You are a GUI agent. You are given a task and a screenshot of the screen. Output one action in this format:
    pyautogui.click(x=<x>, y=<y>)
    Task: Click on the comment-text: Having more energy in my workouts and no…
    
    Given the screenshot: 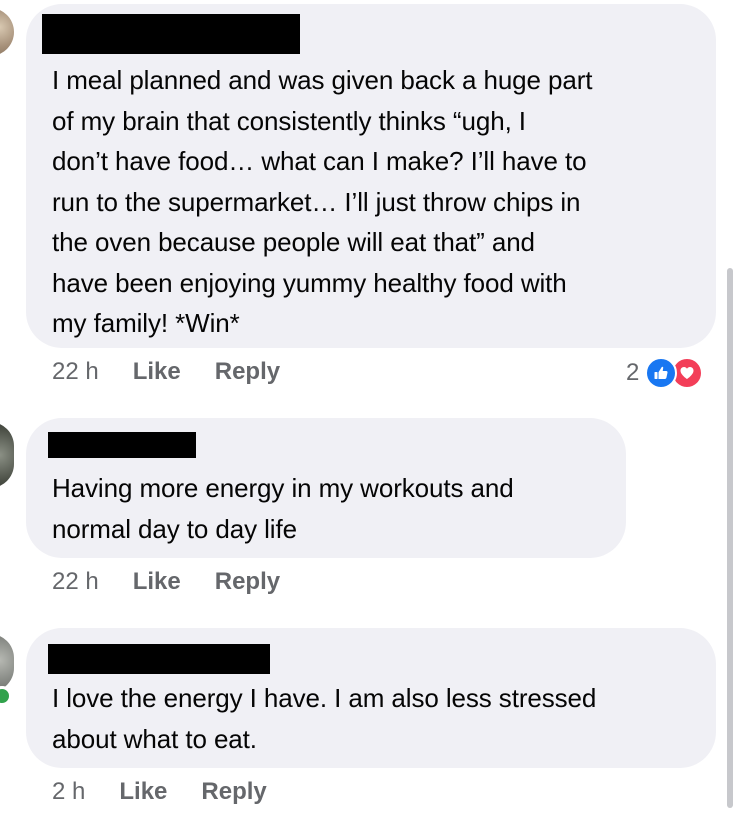 What is the action you would take?
    pyautogui.click(x=283, y=508)
    